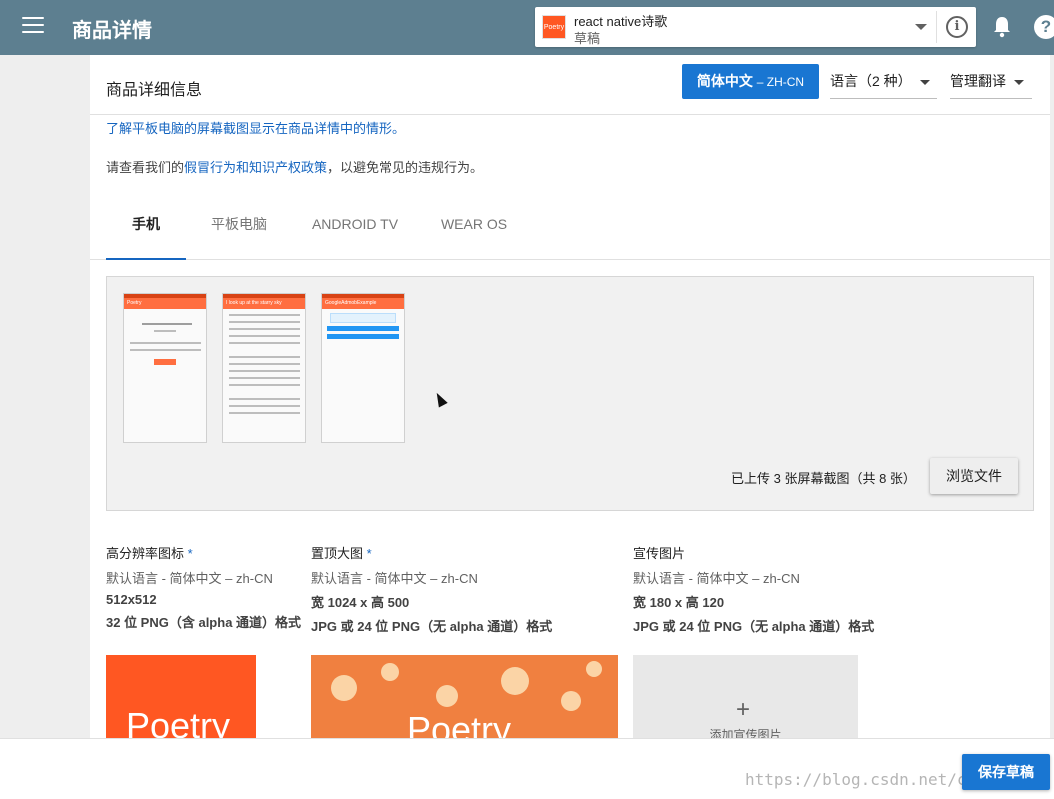  What do you see at coordinates (570, 231) in the screenshot?
I see `device-tabs: 手机 平板电脑 ANDROID TV WEAR OS` at bounding box center [570, 231].